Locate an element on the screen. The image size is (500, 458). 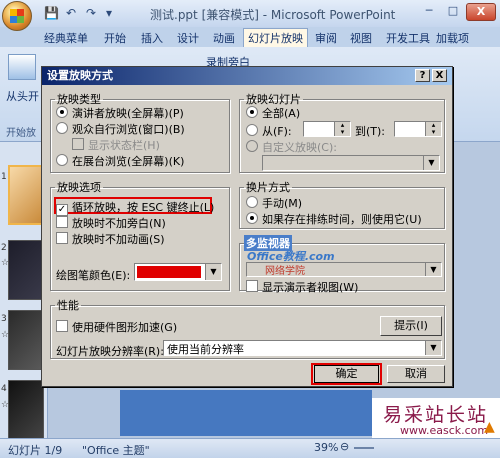
resolution-label: 幻灯片放映分辨率(R): is located at coordinates (110, 351).